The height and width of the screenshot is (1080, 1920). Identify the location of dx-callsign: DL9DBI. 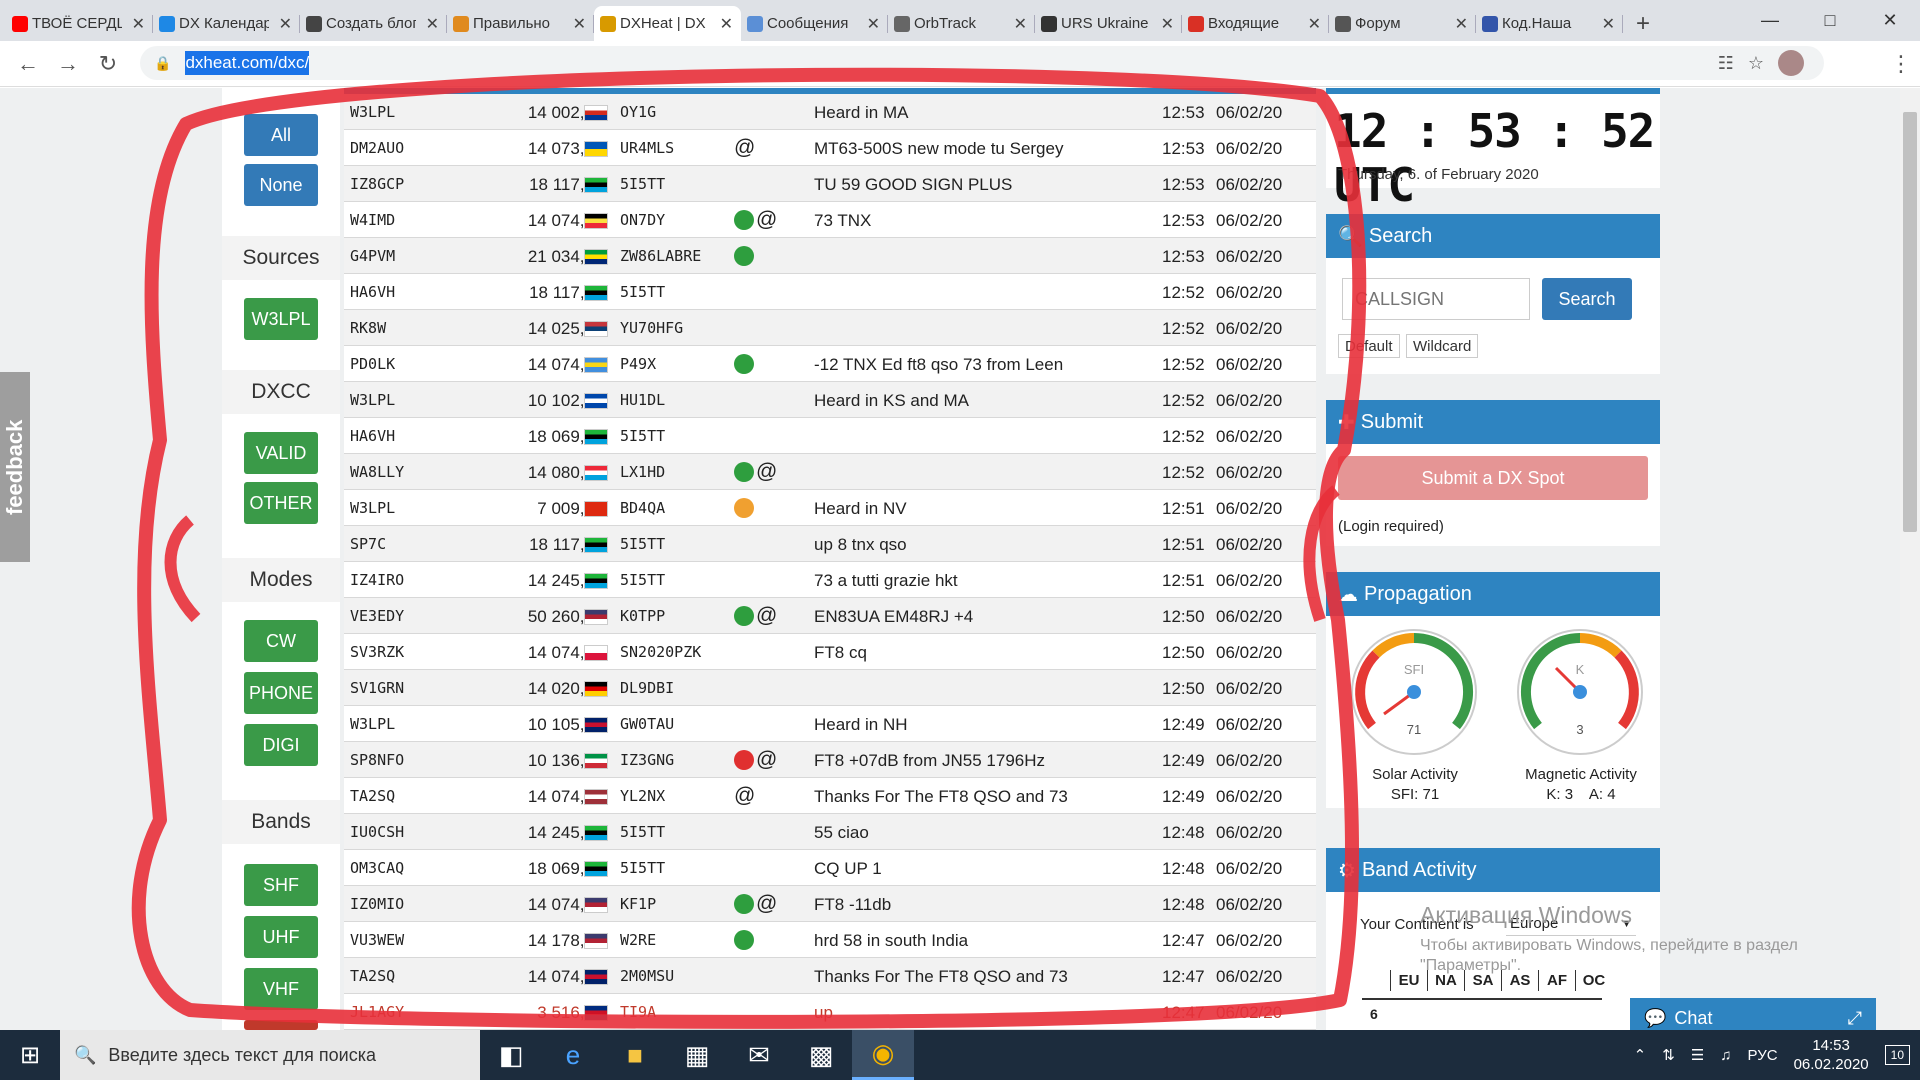
(647, 688).